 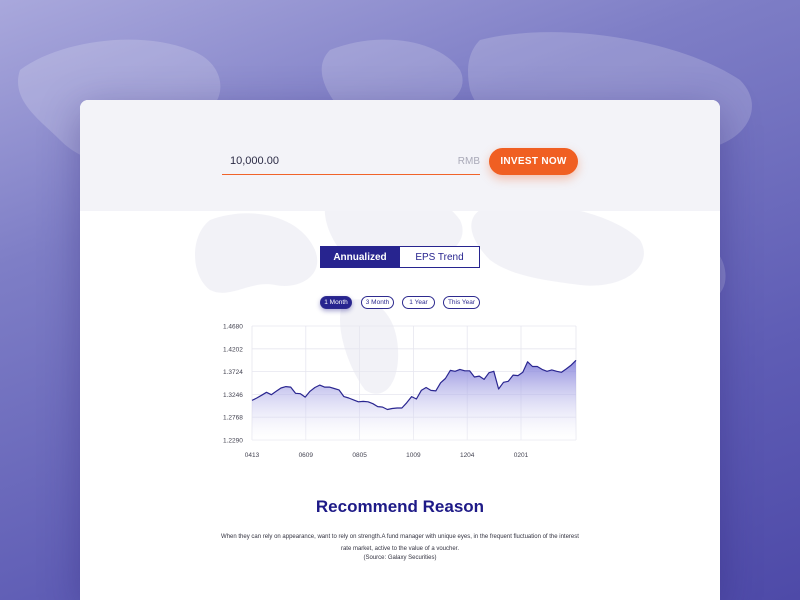 I want to click on y-tick-label: 1.3246, so click(x=233, y=395).